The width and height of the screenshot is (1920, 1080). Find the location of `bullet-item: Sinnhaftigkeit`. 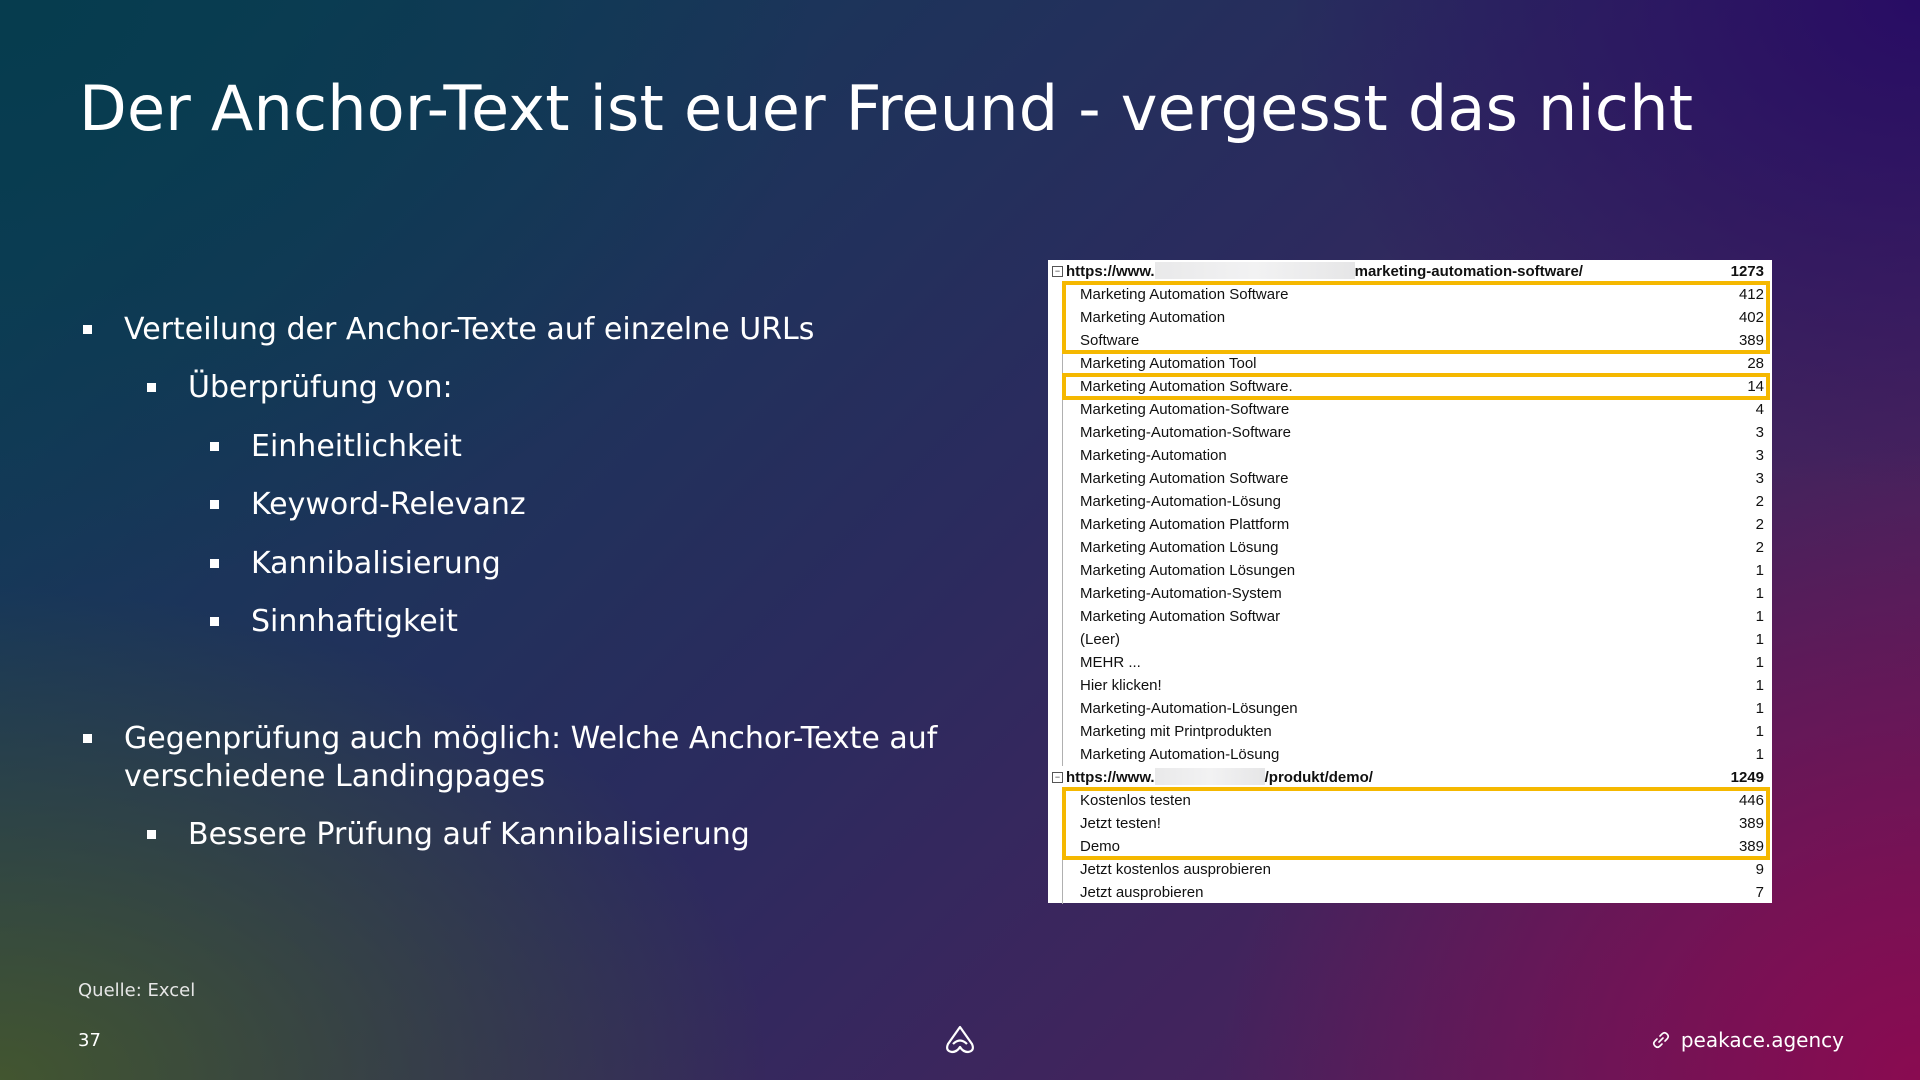

bullet-item: Sinnhaftigkeit is located at coordinates (334, 622).